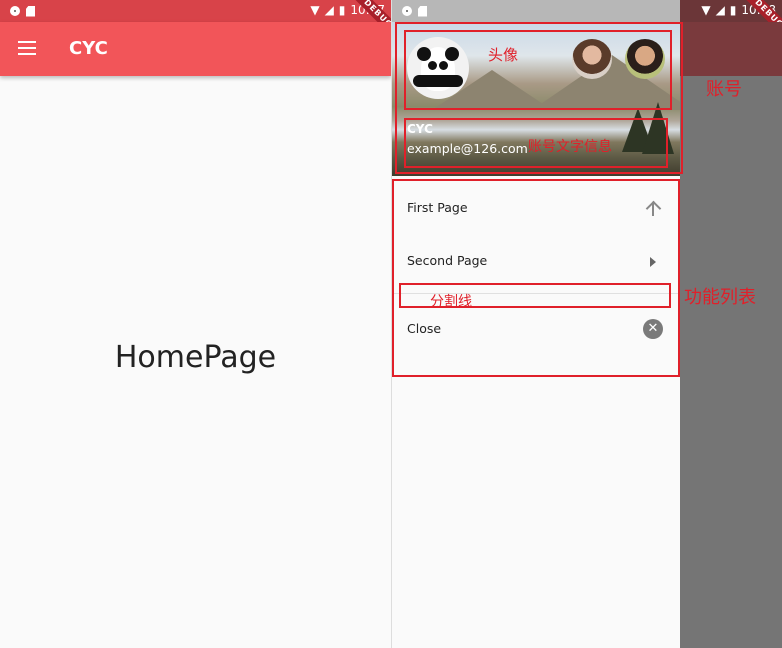 The width and height of the screenshot is (782, 648). What do you see at coordinates (720, 297) in the screenshot?
I see `annotation-label-feature-list: 功能列表` at bounding box center [720, 297].